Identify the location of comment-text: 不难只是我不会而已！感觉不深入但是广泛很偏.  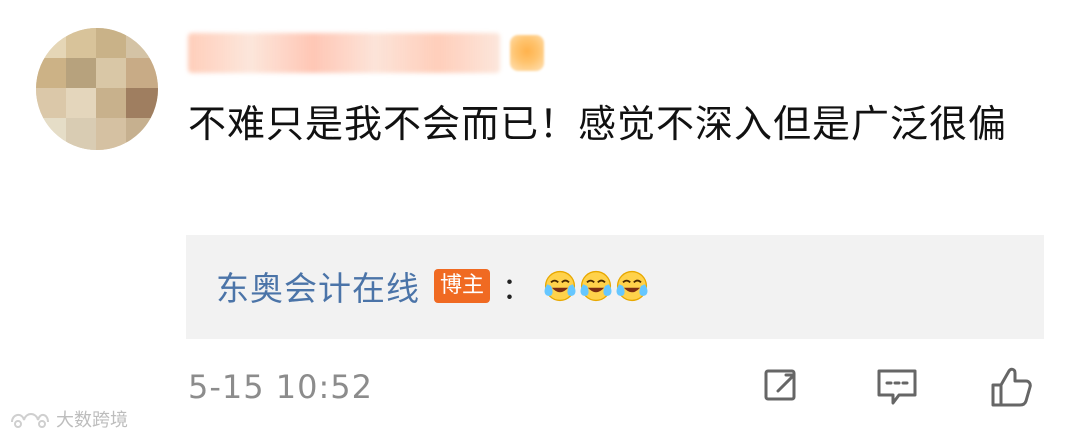
(598, 124).